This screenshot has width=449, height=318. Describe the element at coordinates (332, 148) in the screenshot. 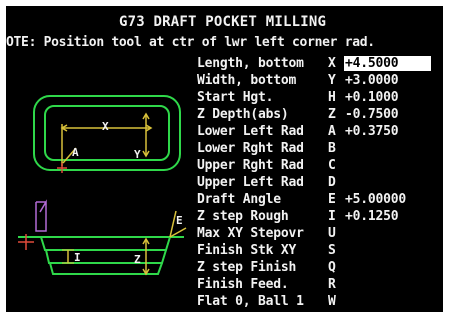

I see `param-key: B` at that location.